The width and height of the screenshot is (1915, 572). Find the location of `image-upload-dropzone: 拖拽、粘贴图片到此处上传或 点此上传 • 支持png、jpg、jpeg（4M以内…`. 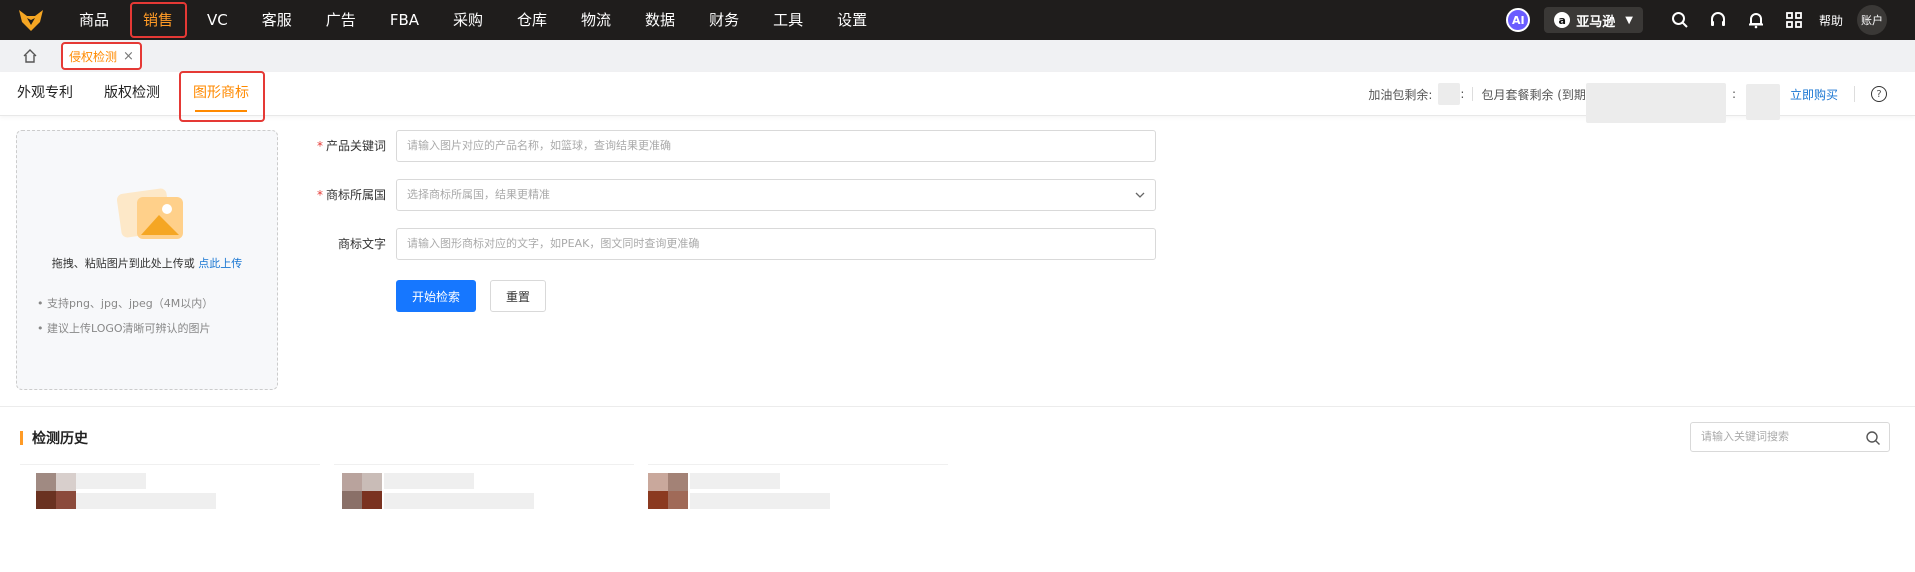

image-upload-dropzone: 拖拽、粘贴图片到此处上传或 点此上传 • 支持png、jpg、jpeg（4M以内… is located at coordinates (147, 260).